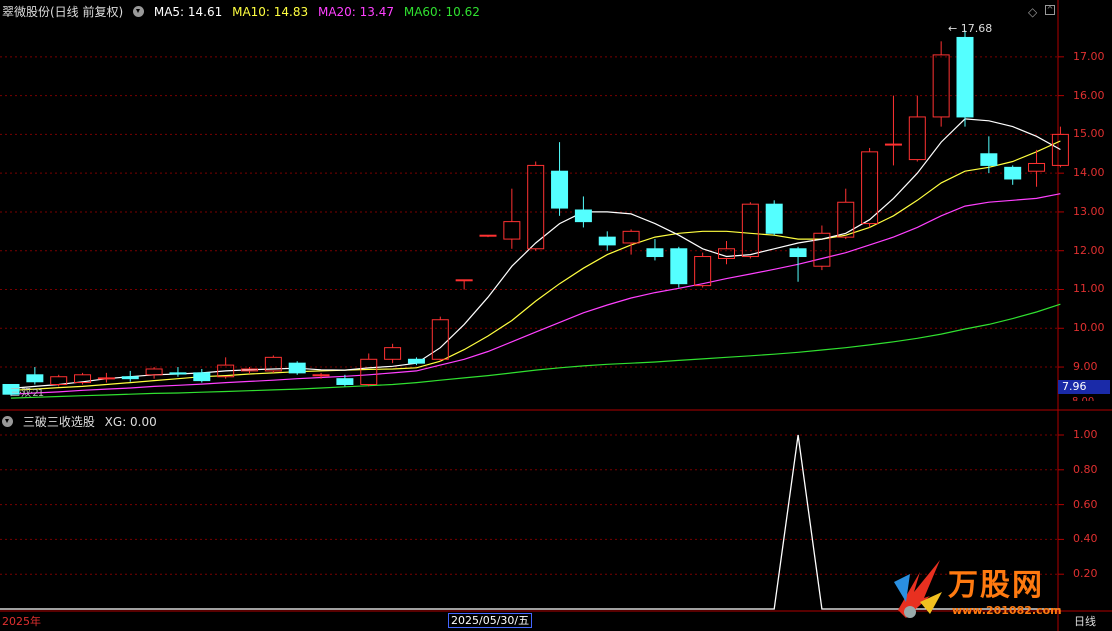  I want to click on date-start-label: 2025年, so click(21, 621).